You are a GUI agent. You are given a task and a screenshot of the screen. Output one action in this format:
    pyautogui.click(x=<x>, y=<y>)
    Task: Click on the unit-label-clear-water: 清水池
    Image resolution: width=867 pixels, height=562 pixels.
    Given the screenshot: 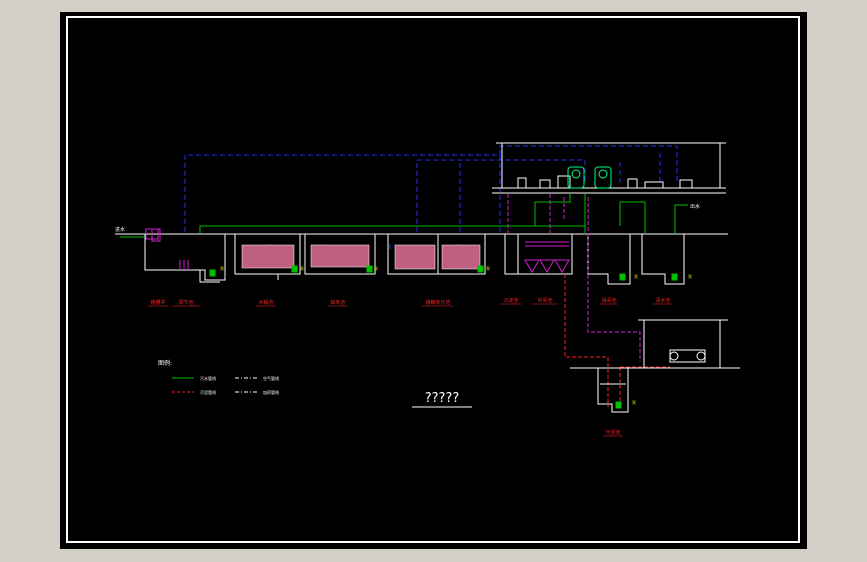 What is the action you would take?
    pyautogui.click(x=662, y=300)
    